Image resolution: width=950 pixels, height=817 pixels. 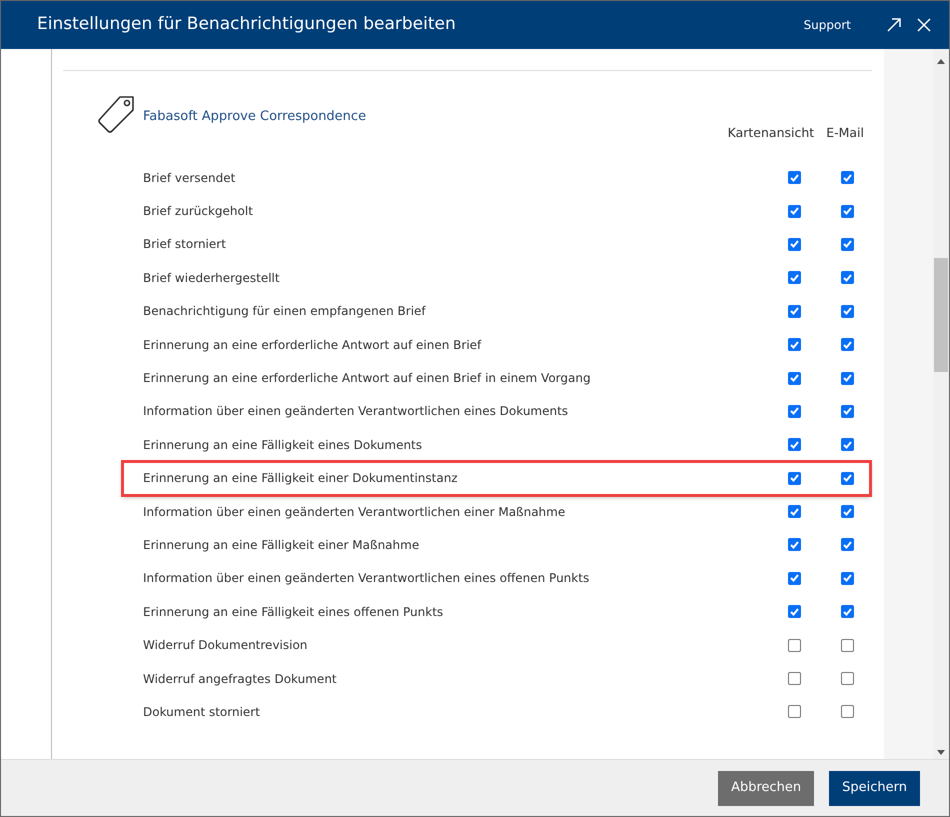 I want to click on notification-label: Information über einen geänderten Verantwortlichen eines offenen Punkts, so click(x=366, y=579).